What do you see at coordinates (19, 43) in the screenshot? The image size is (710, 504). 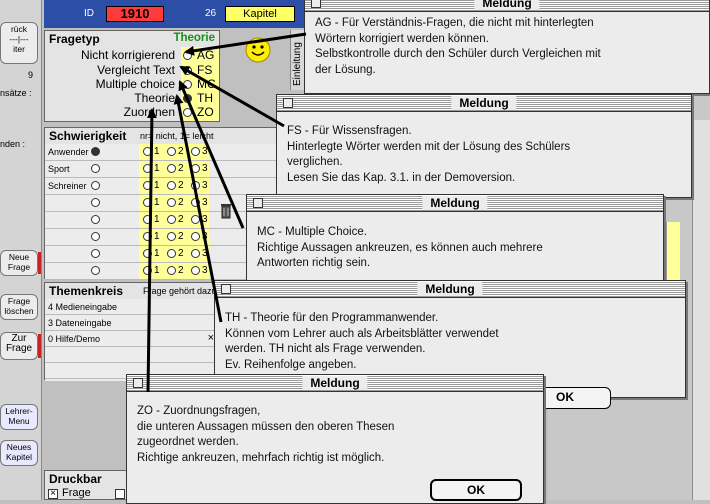 I see `navigation-stepper: rück ---|--- iter` at bounding box center [19, 43].